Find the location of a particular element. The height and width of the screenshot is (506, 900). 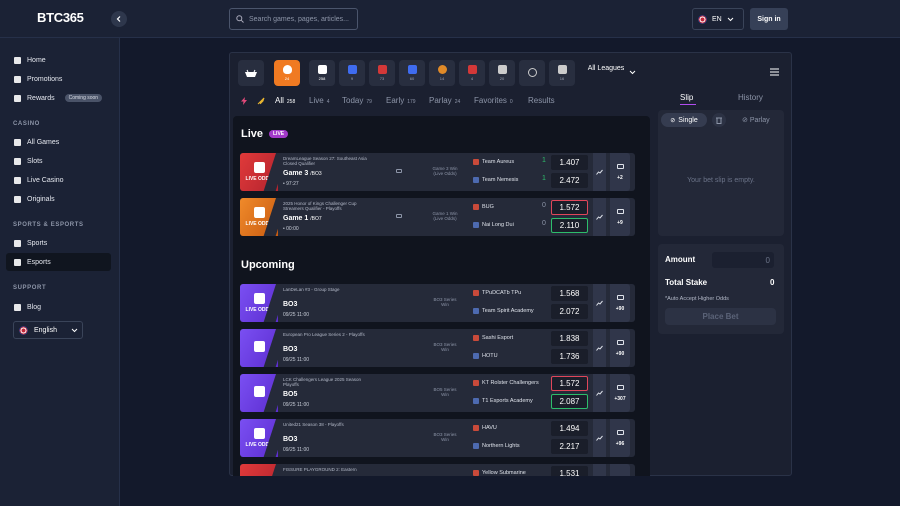

more-markets-button: +96 is located at coordinates (620, 438).